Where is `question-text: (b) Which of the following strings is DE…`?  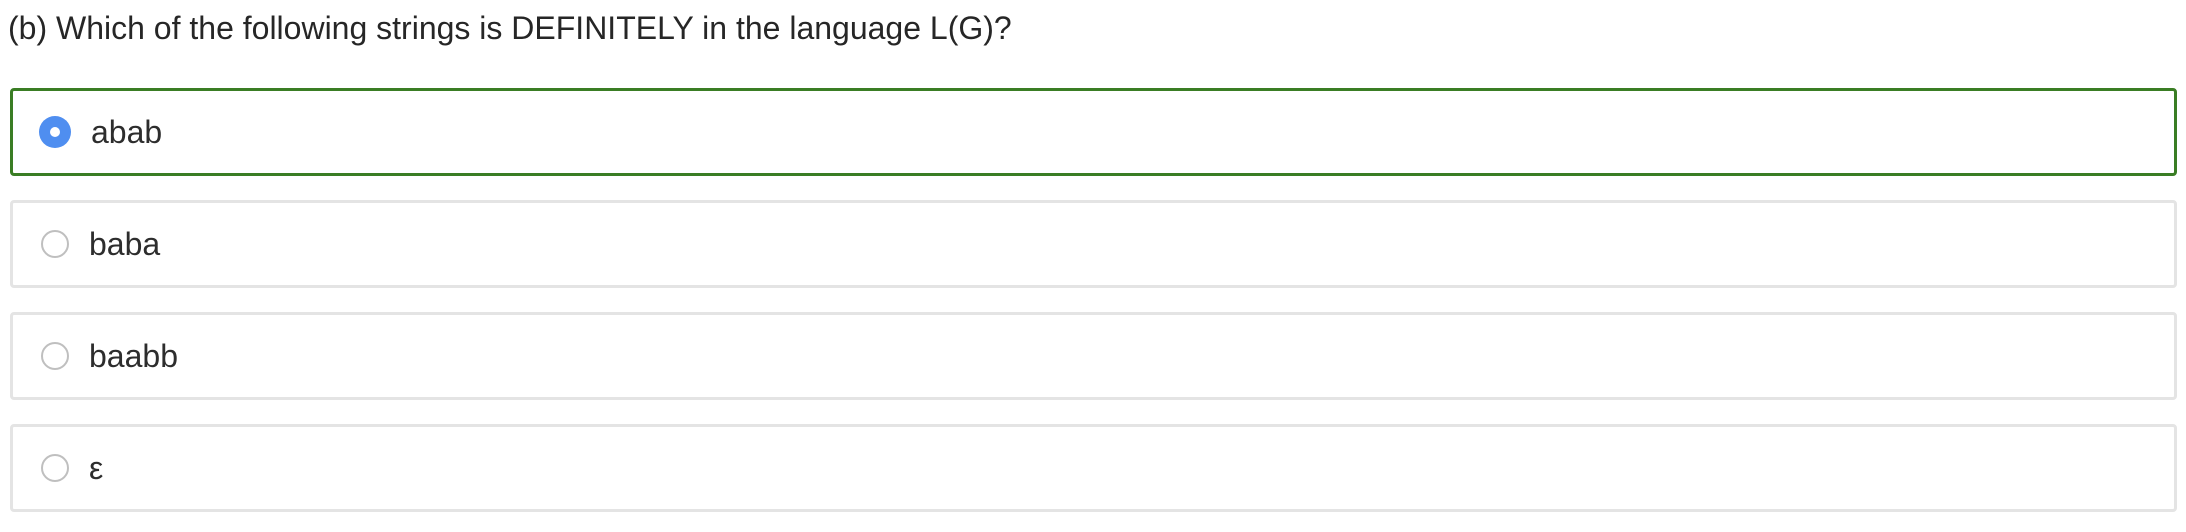
question-text: (b) Which of the following strings is DE… is located at coordinates (510, 28).